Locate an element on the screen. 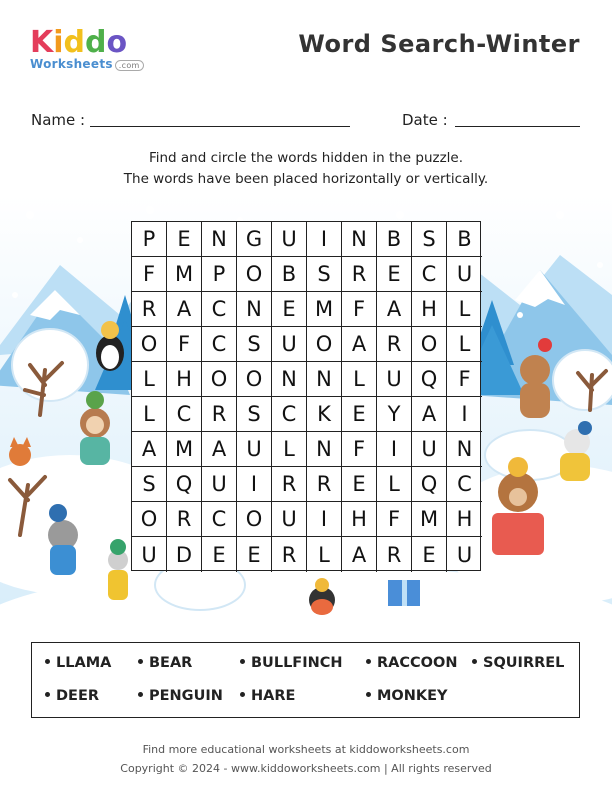 The image size is (612, 792). date-line is located at coordinates (517, 126).